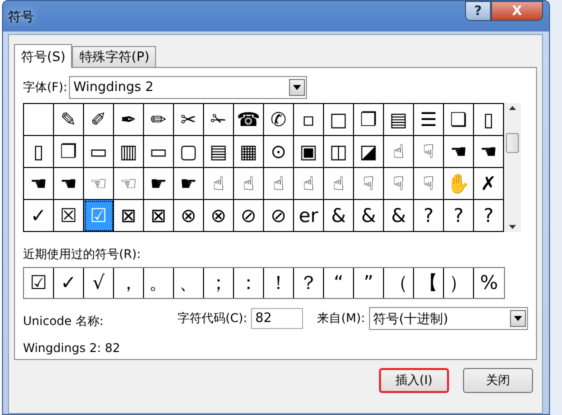 The height and width of the screenshot is (415, 562). I want to click on scrollbar, so click(512, 167).